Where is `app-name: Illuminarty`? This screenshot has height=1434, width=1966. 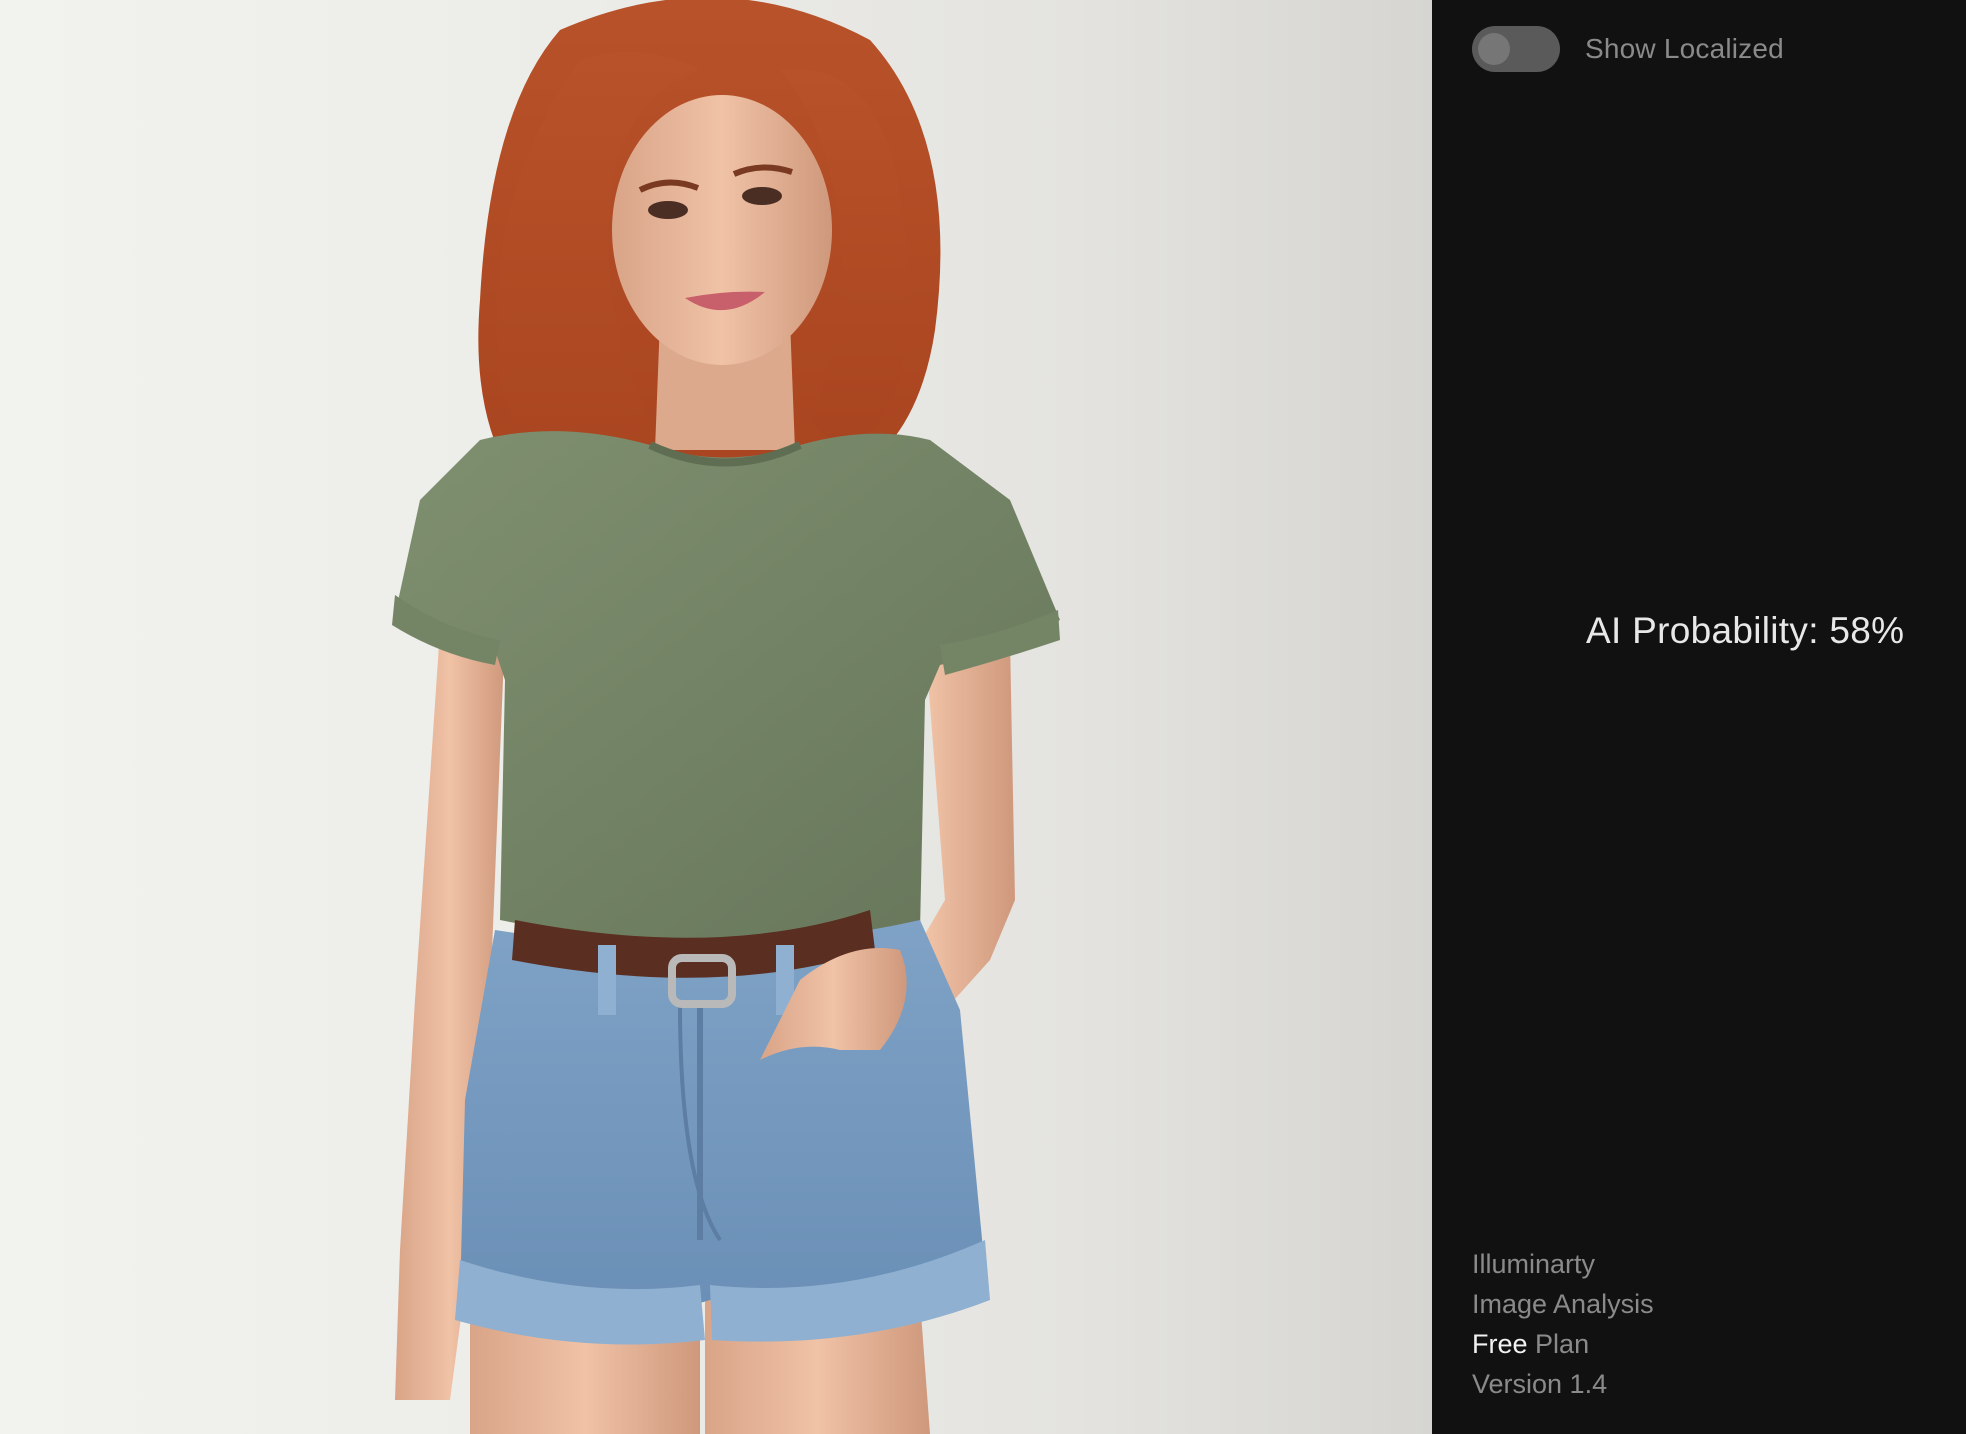
app-name: Illuminarty is located at coordinates (1534, 1264).